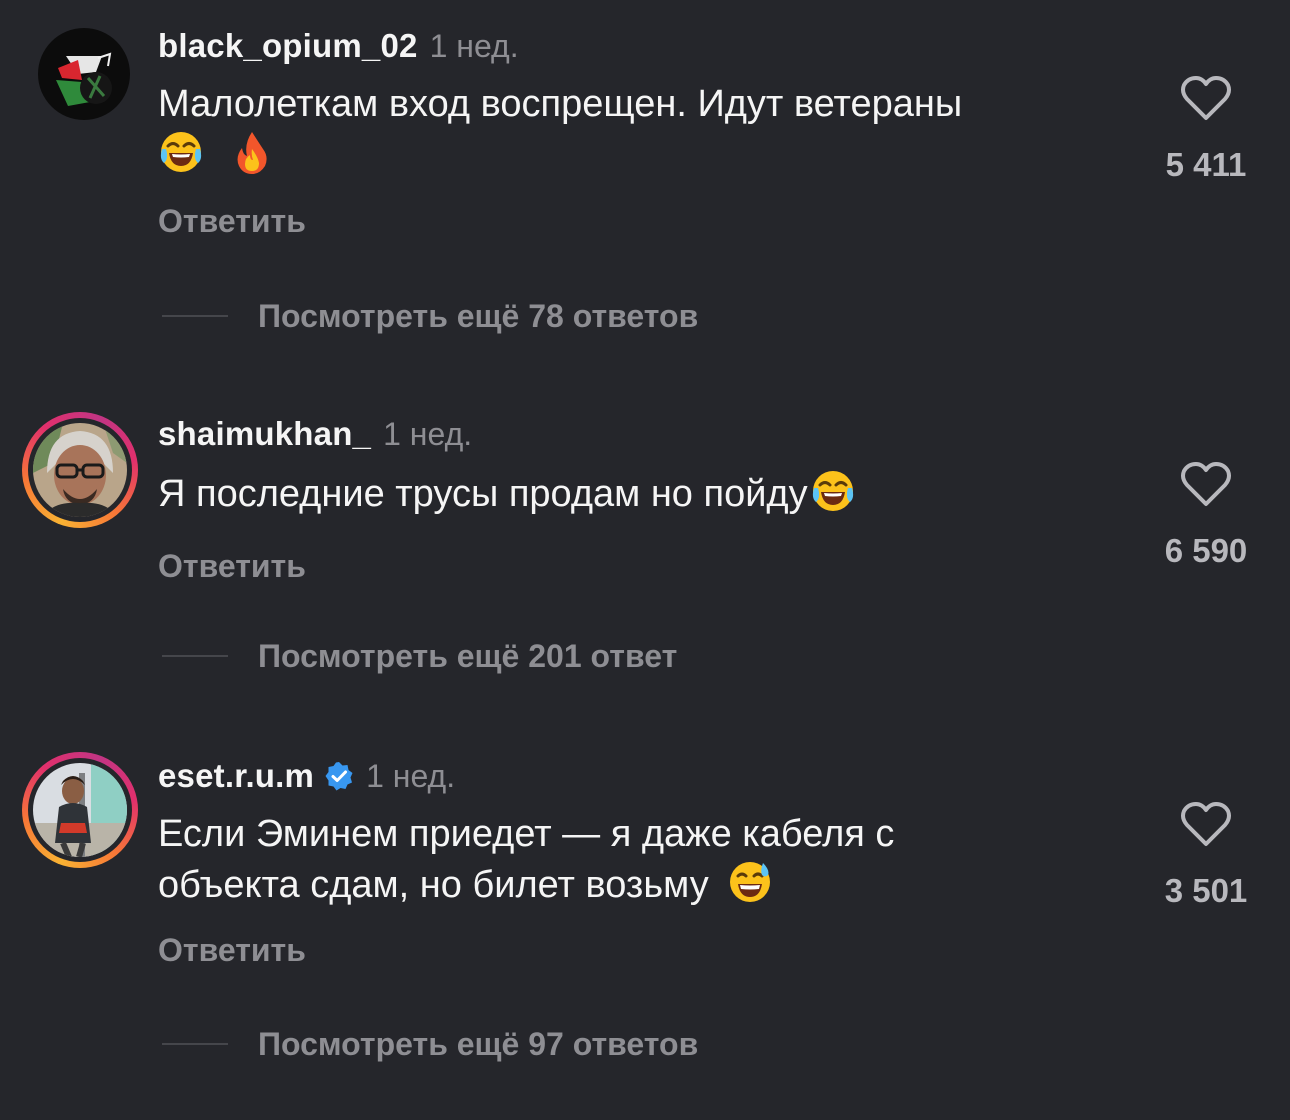 The image size is (1290, 1120). I want to click on like-section: 6 590, so click(1206, 515).